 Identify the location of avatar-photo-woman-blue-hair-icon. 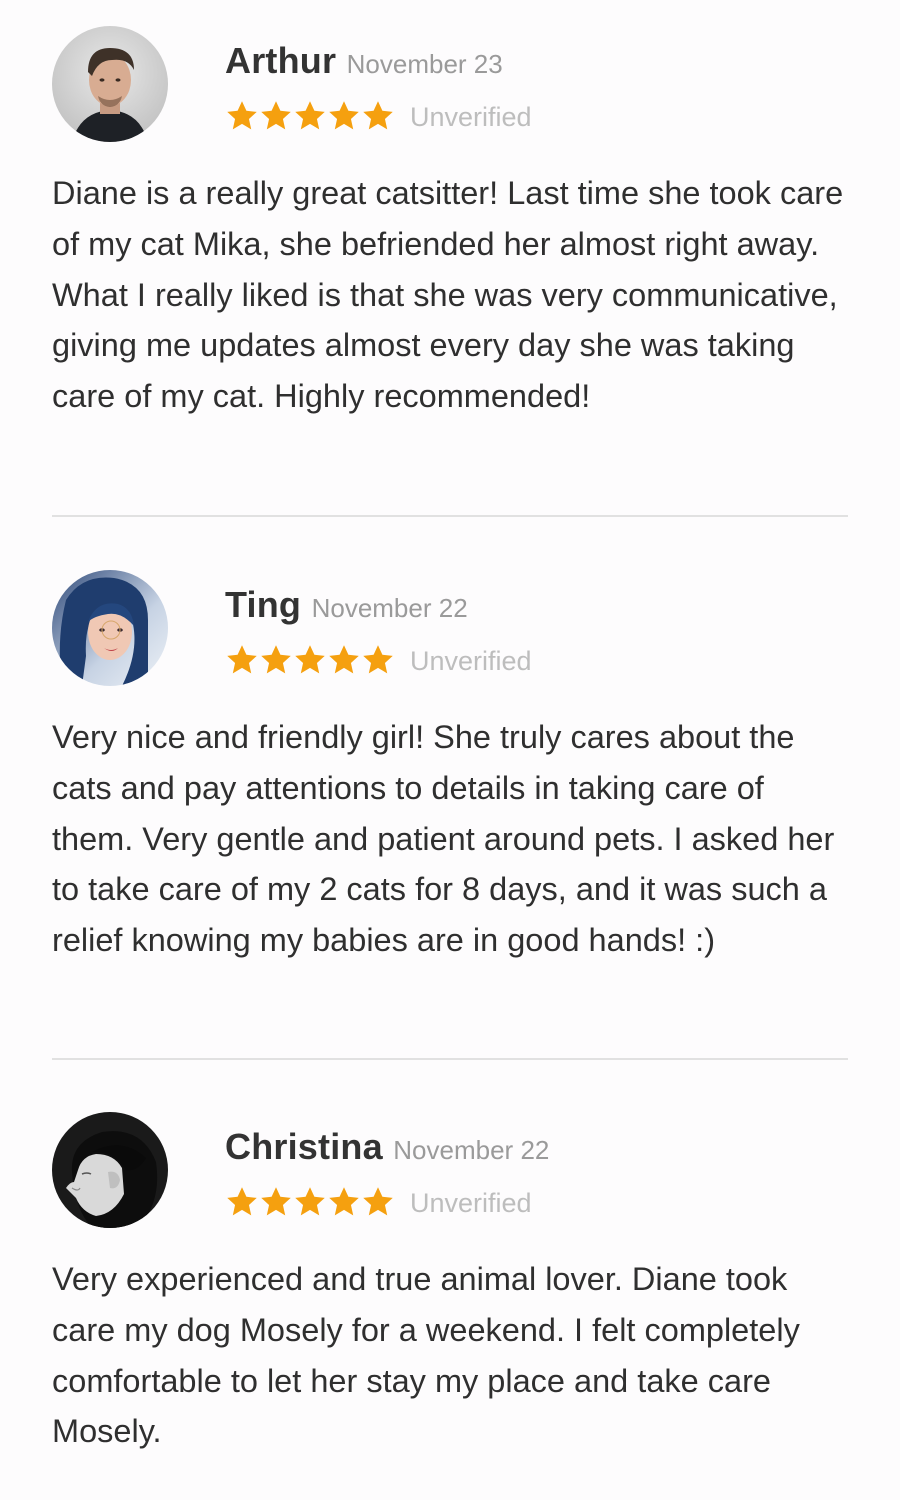
(110, 628).